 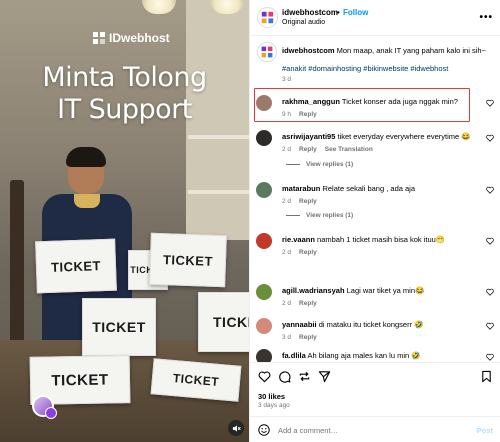 What do you see at coordinates (304, 376) in the screenshot?
I see `repost-icon` at bounding box center [304, 376].